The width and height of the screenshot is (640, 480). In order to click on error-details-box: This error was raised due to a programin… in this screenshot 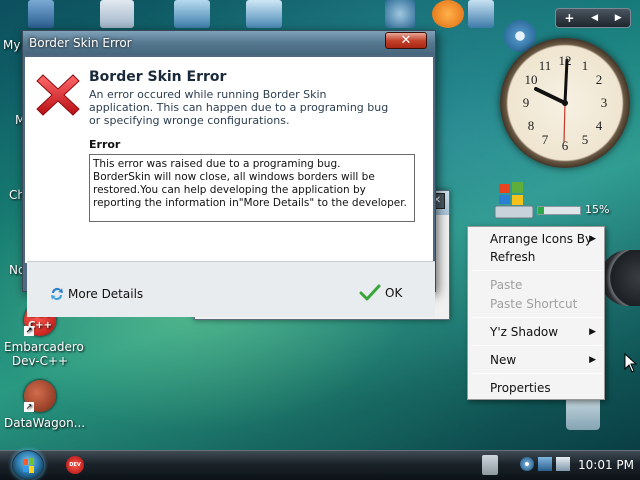, I will do `click(252, 188)`.